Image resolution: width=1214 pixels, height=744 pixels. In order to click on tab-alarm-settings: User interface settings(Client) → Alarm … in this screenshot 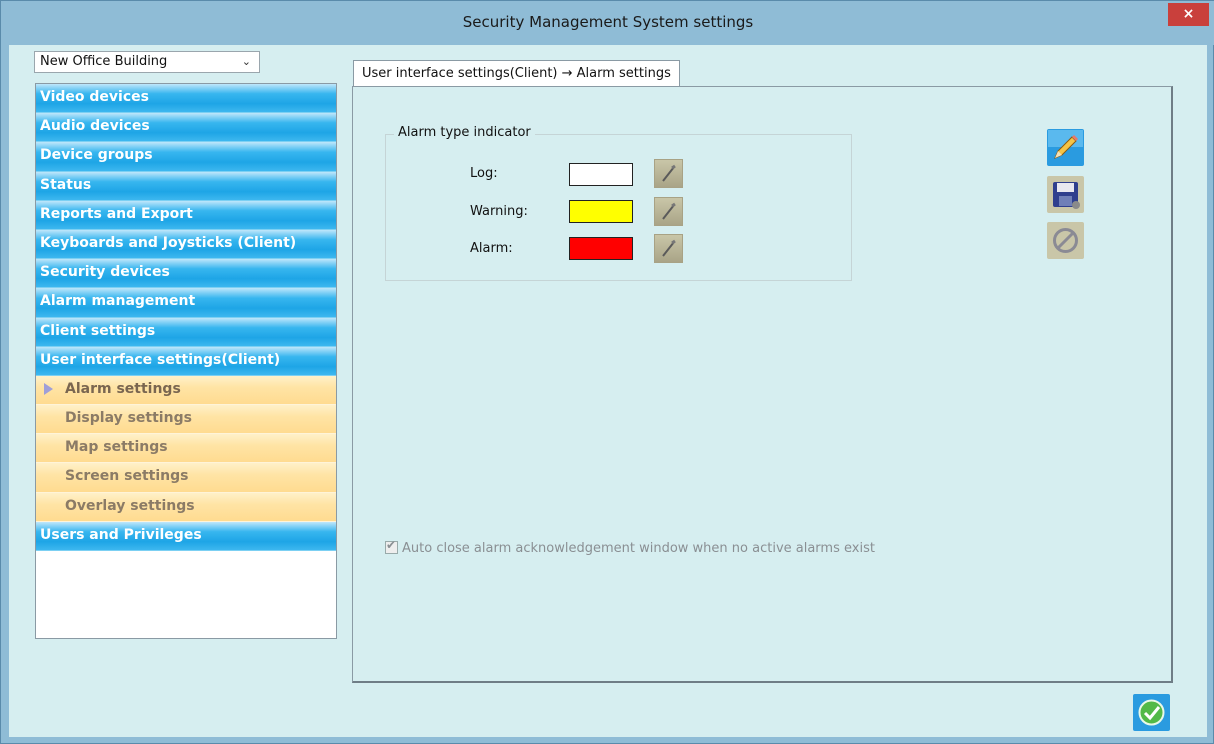, I will do `click(516, 73)`.